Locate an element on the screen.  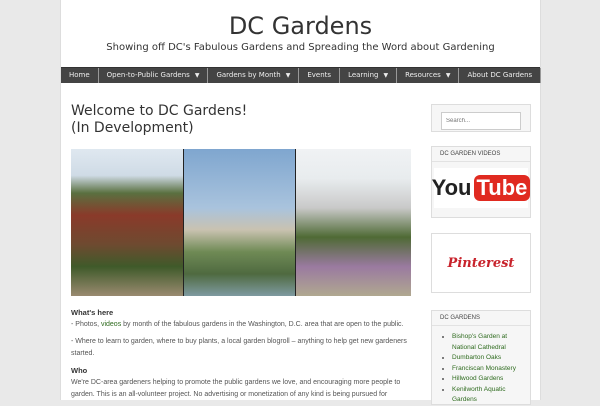
nav-item-events: Events is located at coordinates (320, 75).